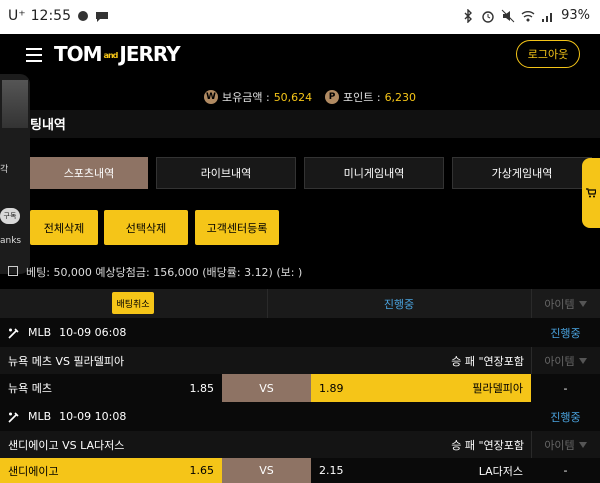  What do you see at coordinates (300, 332) in the screenshot?
I see `game-header-row: MLB 10-09 06:08 진행중` at bounding box center [300, 332].